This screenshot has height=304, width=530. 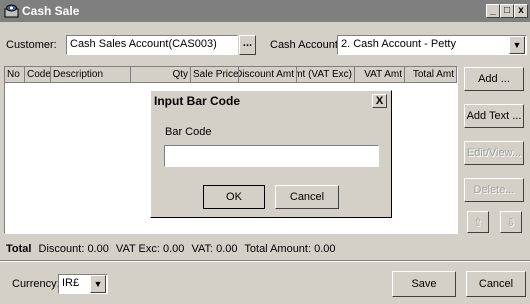 What do you see at coordinates (398, 44) in the screenshot?
I see `cash-account-value: 2. Cash Account - Petty` at bounding box center [398, 44].